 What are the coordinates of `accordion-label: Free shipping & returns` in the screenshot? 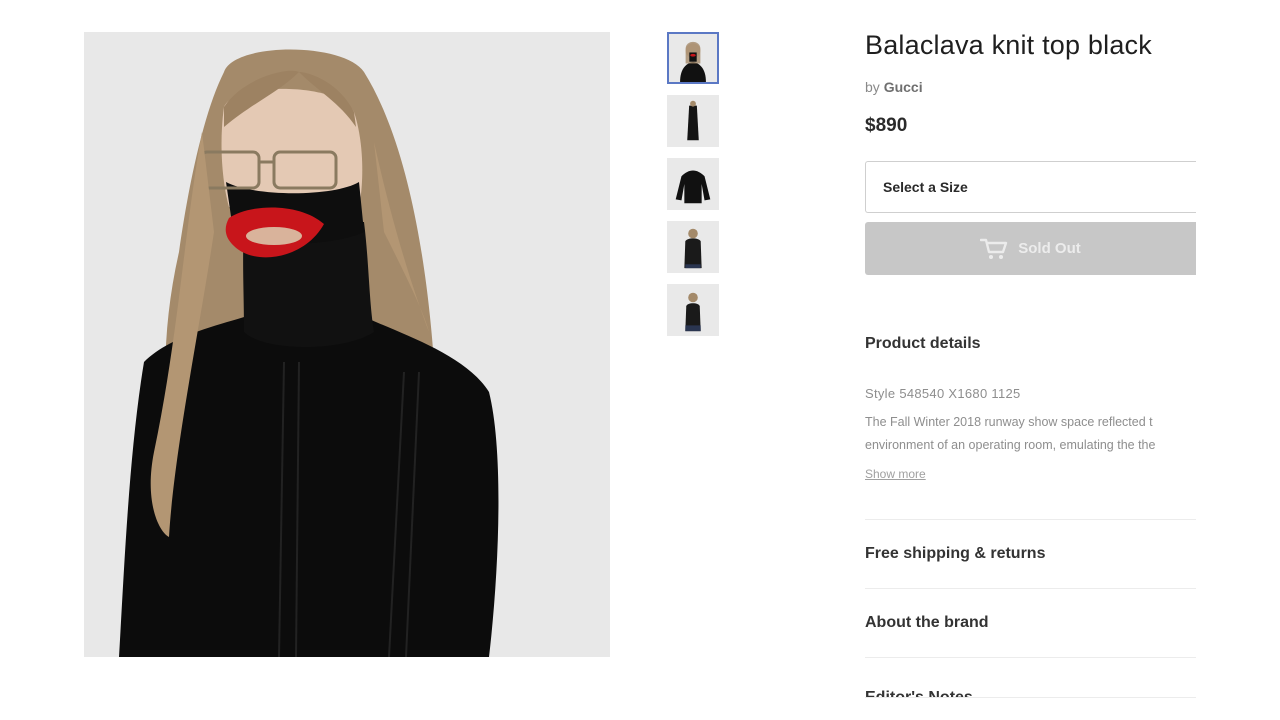 It's located at (955, 553).